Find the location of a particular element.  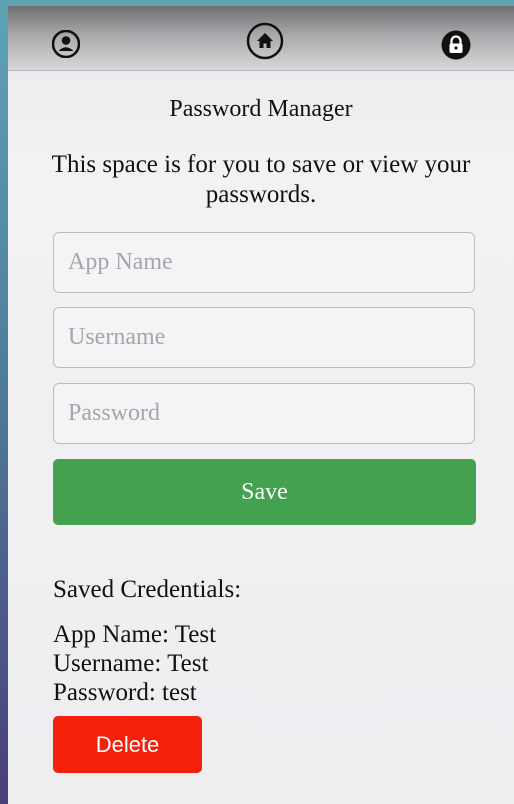

save-button: Save is located at coordinates (264, 492).